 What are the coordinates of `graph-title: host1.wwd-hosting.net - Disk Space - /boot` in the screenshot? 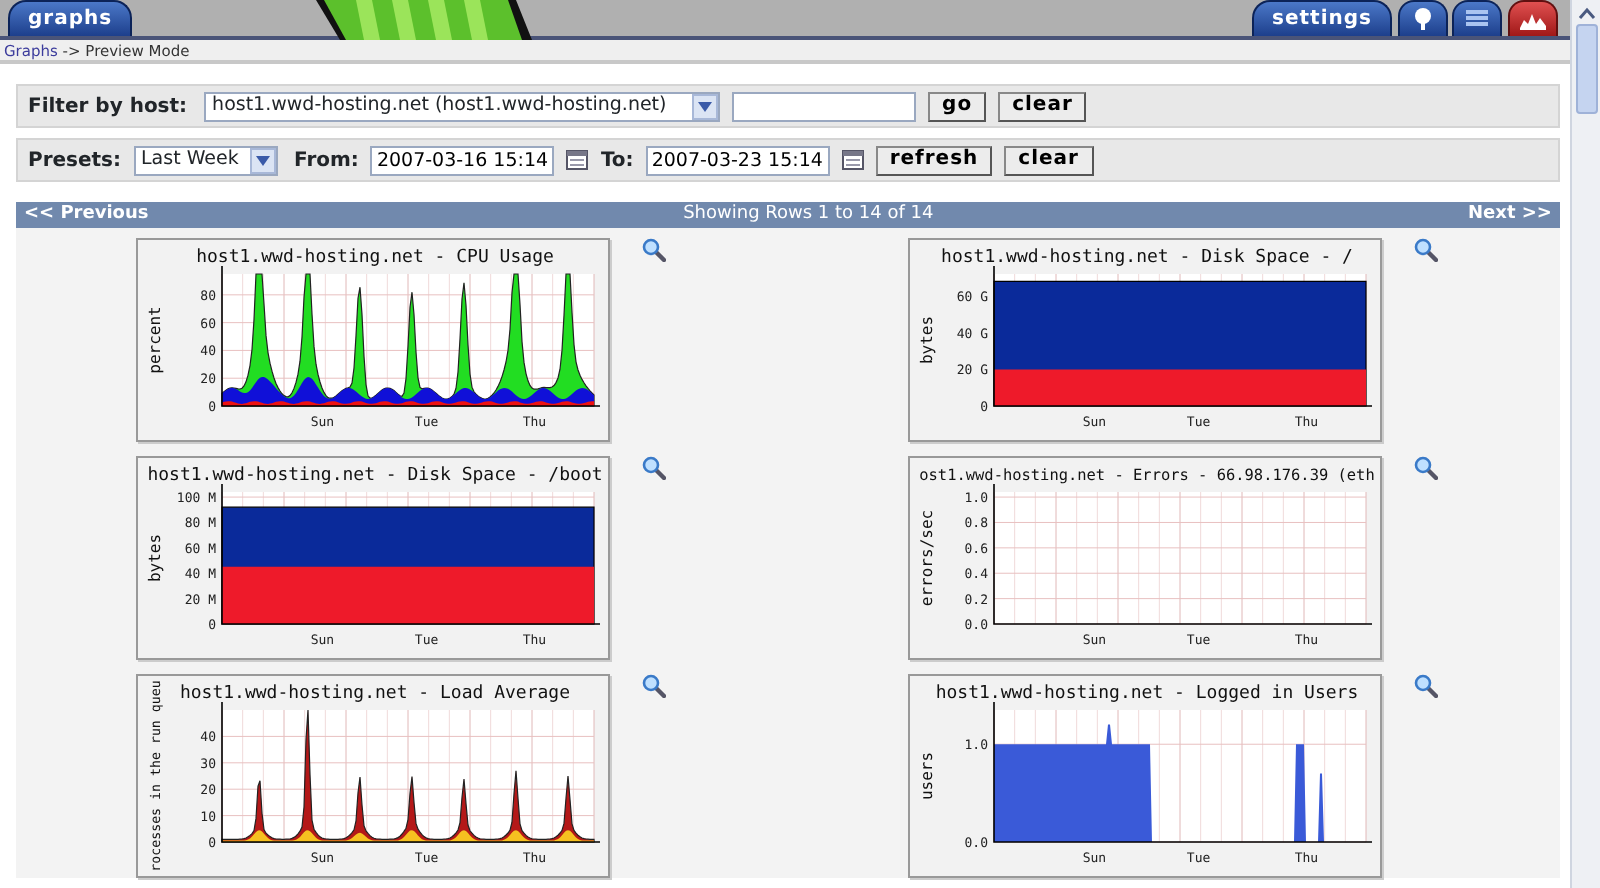 It's located at (375, 476).